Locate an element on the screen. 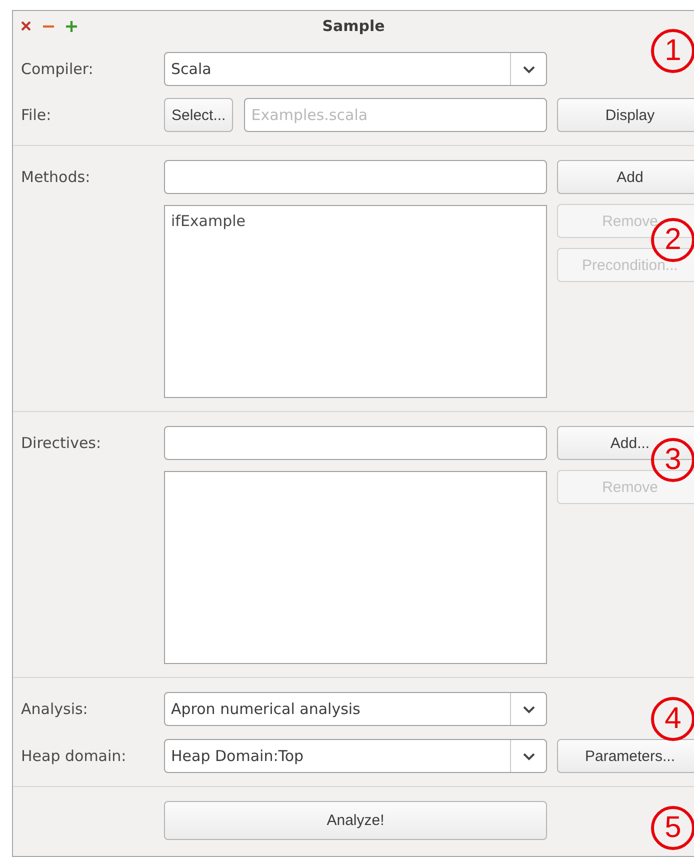 The height and width of the screenshot is (857, 694). minimize-icon is located at coordinates (48, 26).